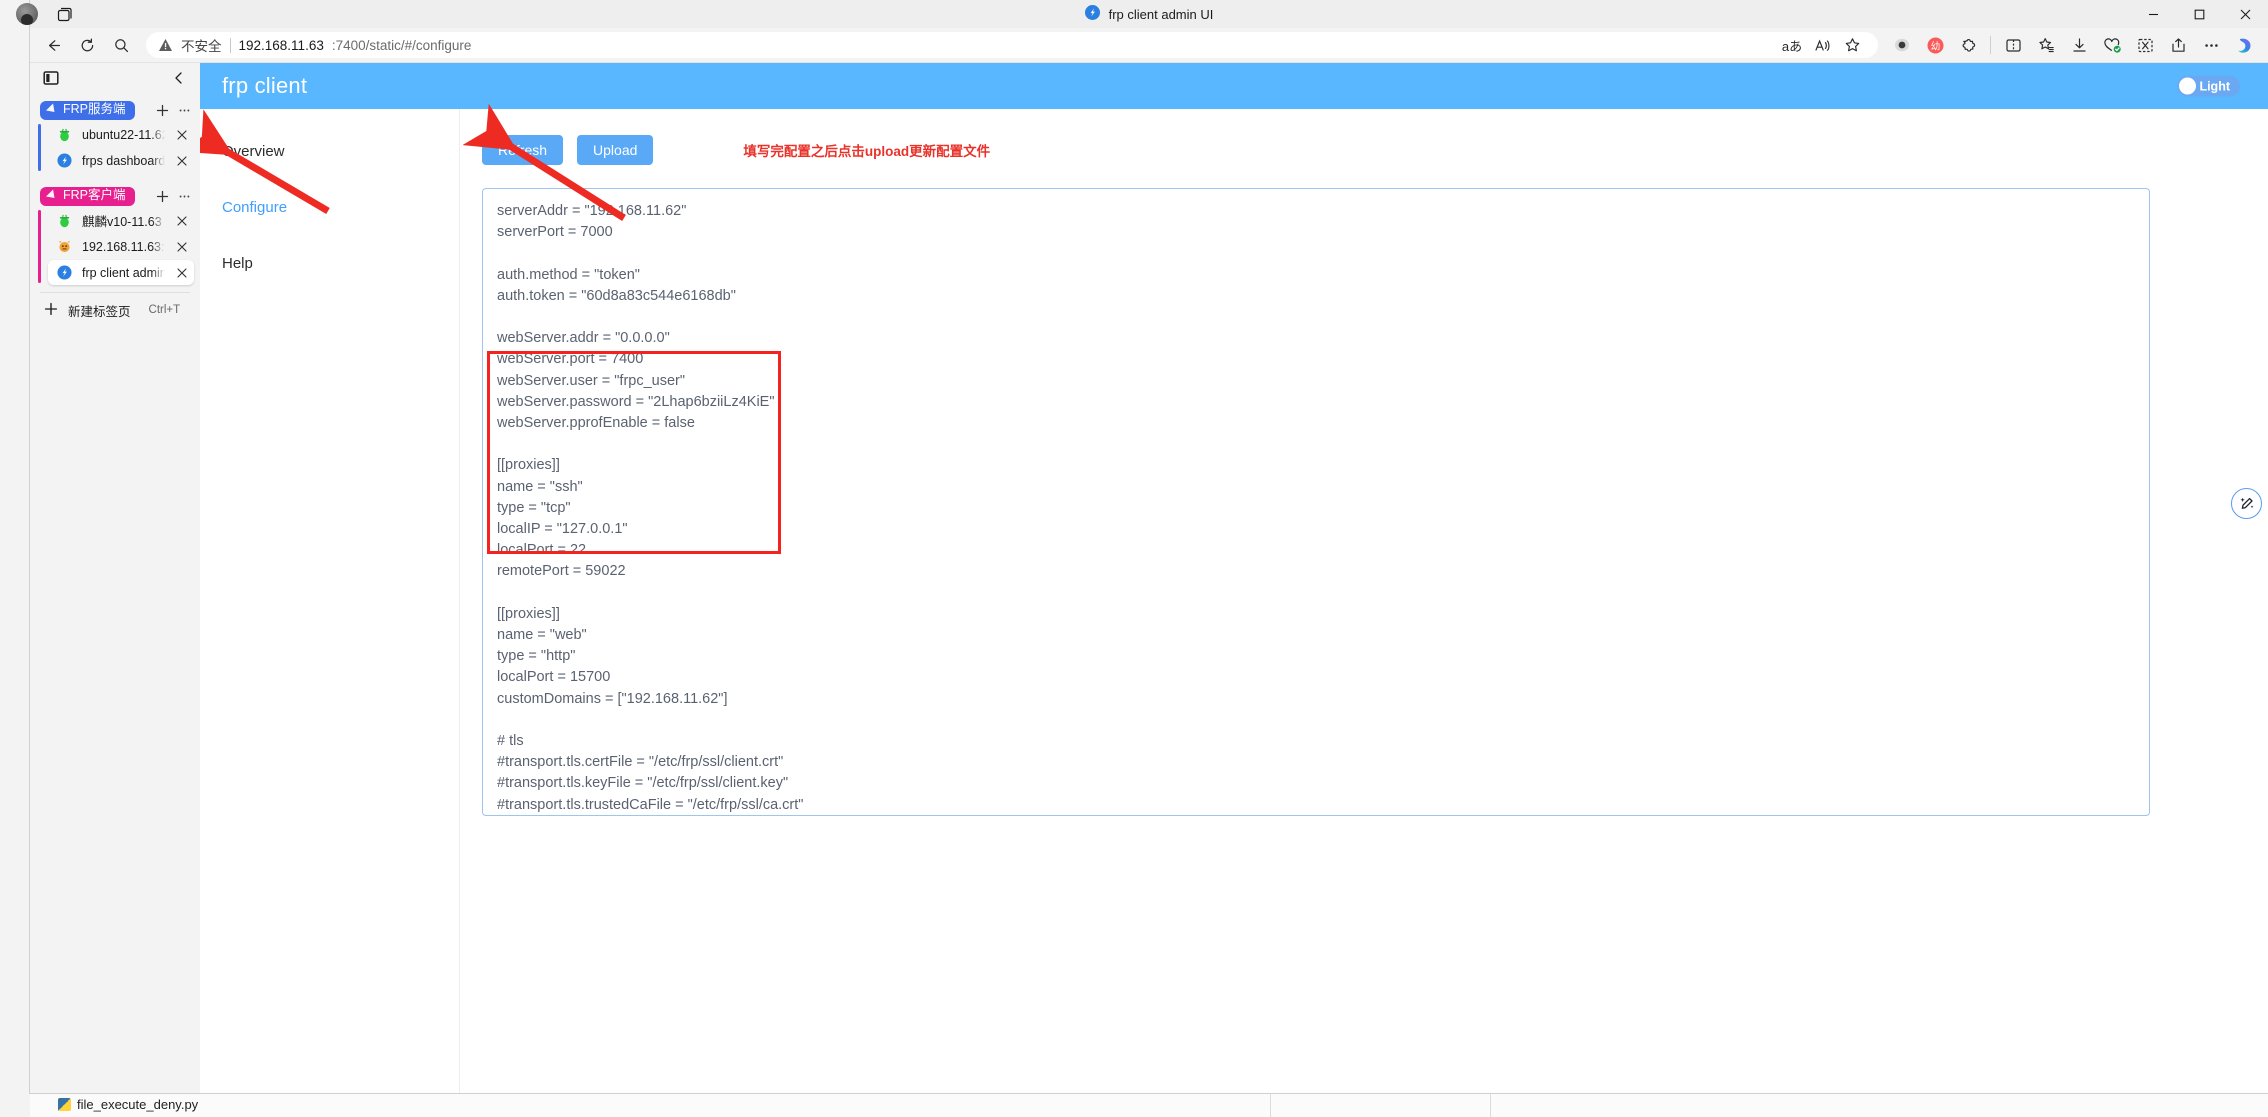  I want to click on browser-titlebar: frp client admin UI, so click(1142, 14).